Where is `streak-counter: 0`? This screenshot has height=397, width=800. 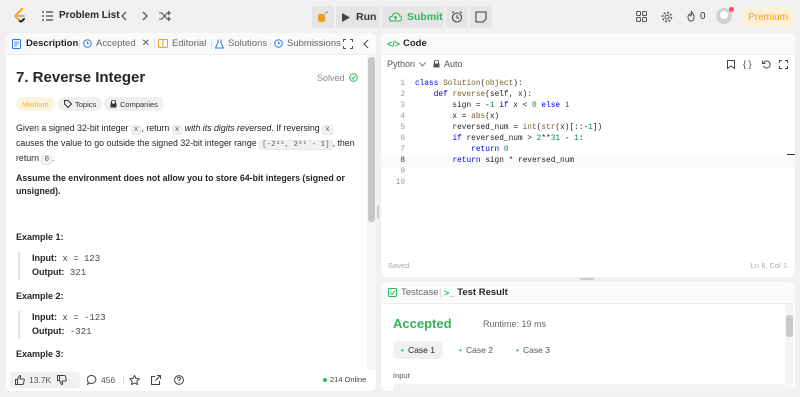
streak-counter: 0 is located at coordinates (696, 16).